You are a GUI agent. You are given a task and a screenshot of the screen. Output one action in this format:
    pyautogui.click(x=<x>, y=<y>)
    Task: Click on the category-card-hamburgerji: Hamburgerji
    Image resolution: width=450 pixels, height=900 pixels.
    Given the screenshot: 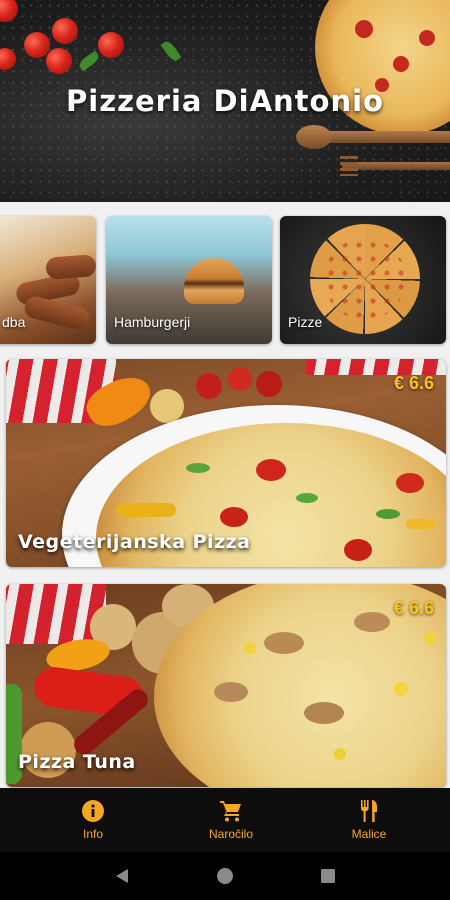 What is the action you would take?
    pyautogui.click(x=189, y=280)
    